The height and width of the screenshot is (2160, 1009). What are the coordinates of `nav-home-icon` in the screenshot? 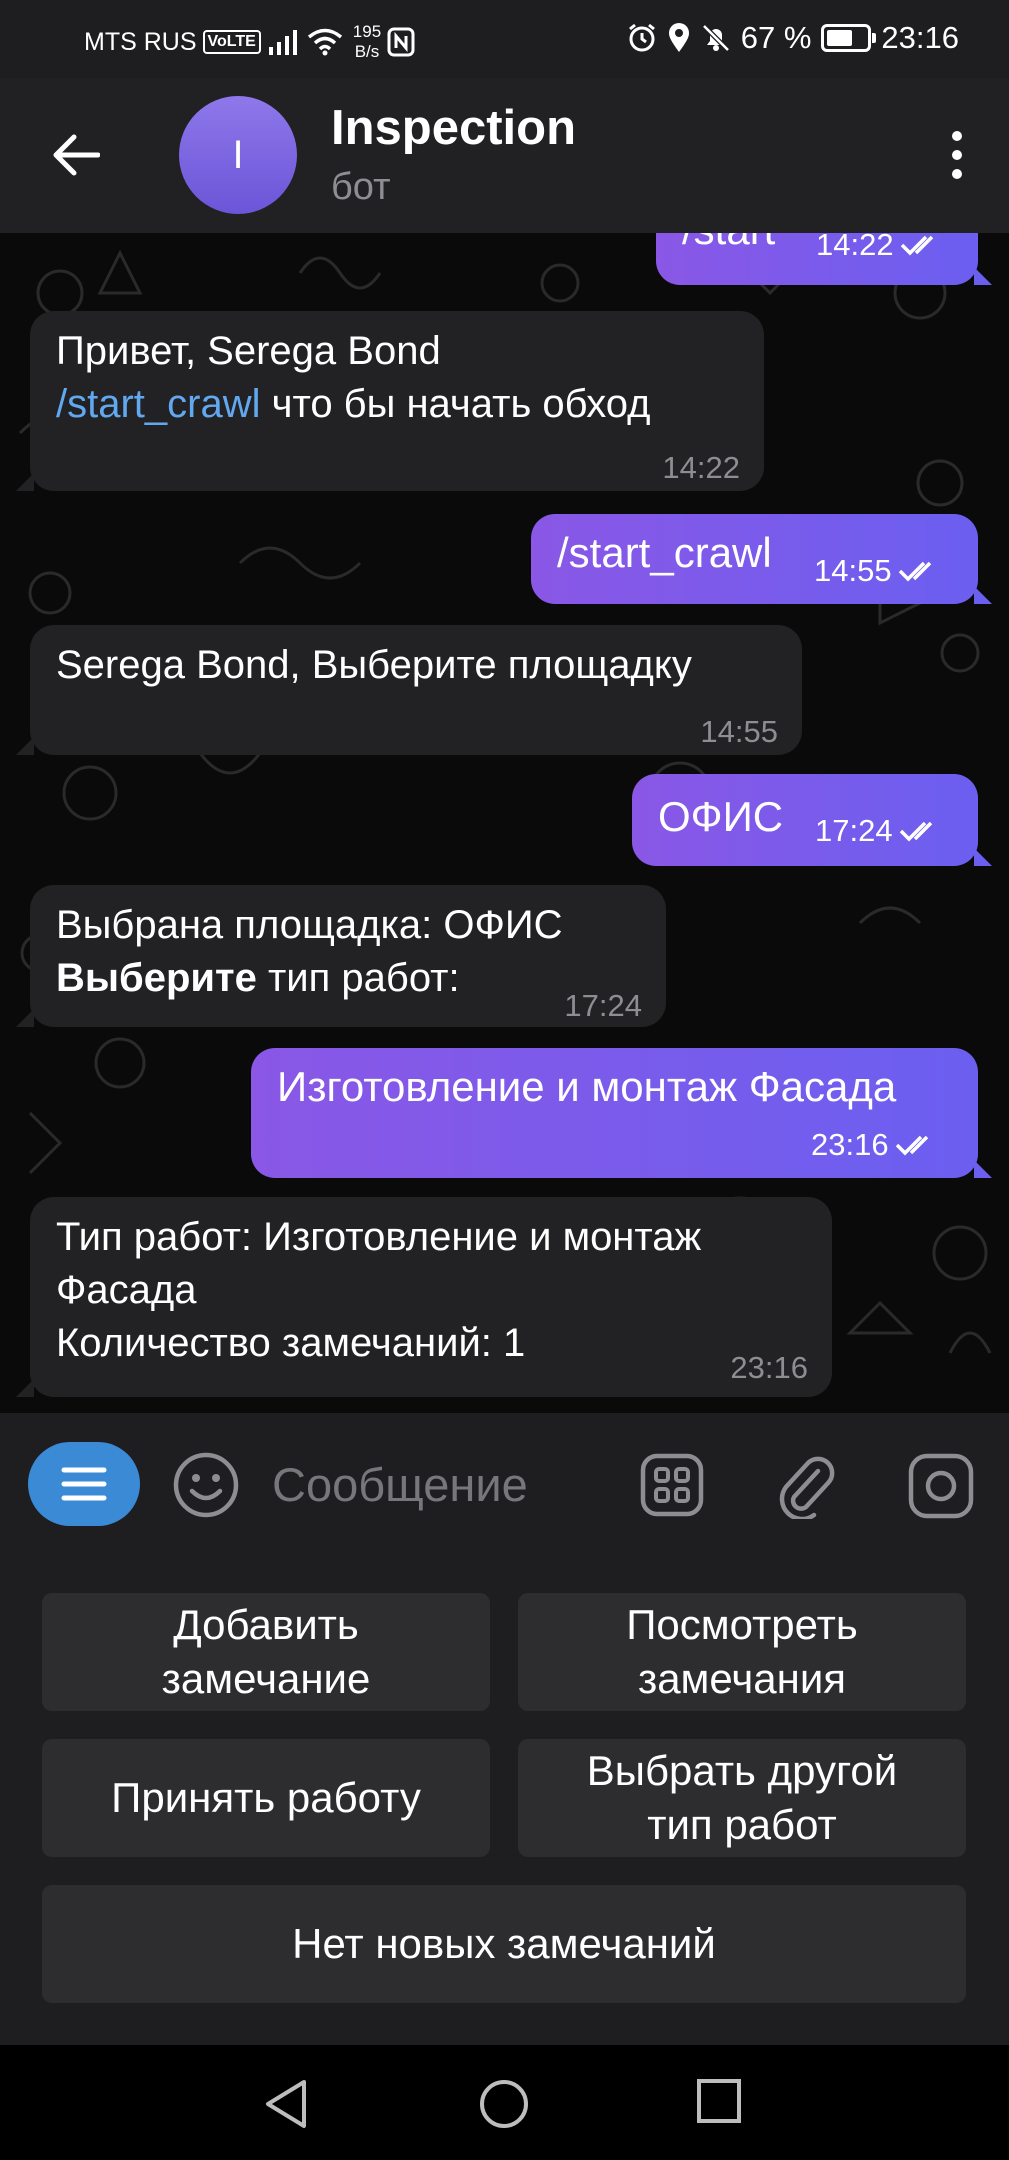 It's located at (504, 2104).